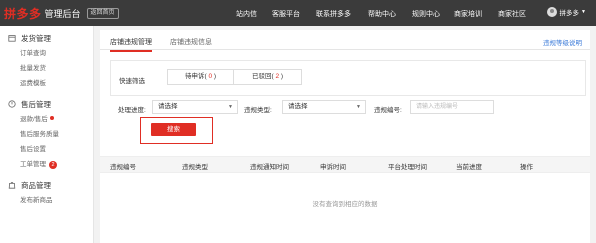 Image resolution: width=596 pixels, height=243 pixels. Describe the element at coordinates (12, 185) in the screenshot. I see `bag-icon` at that location.